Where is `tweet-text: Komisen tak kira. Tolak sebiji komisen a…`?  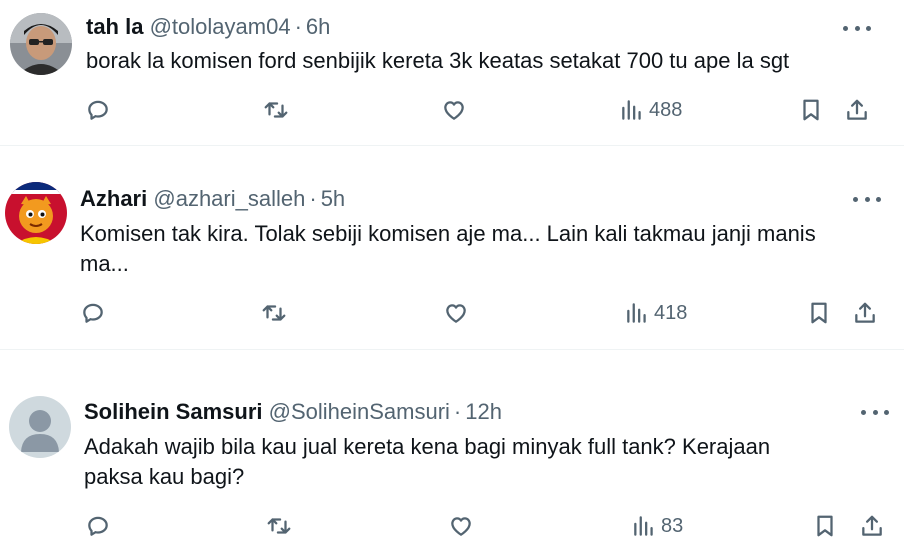 tweet-text: Komisen tak kira. Tolak sebiji komisen a… is located at coordinates (448, 248).